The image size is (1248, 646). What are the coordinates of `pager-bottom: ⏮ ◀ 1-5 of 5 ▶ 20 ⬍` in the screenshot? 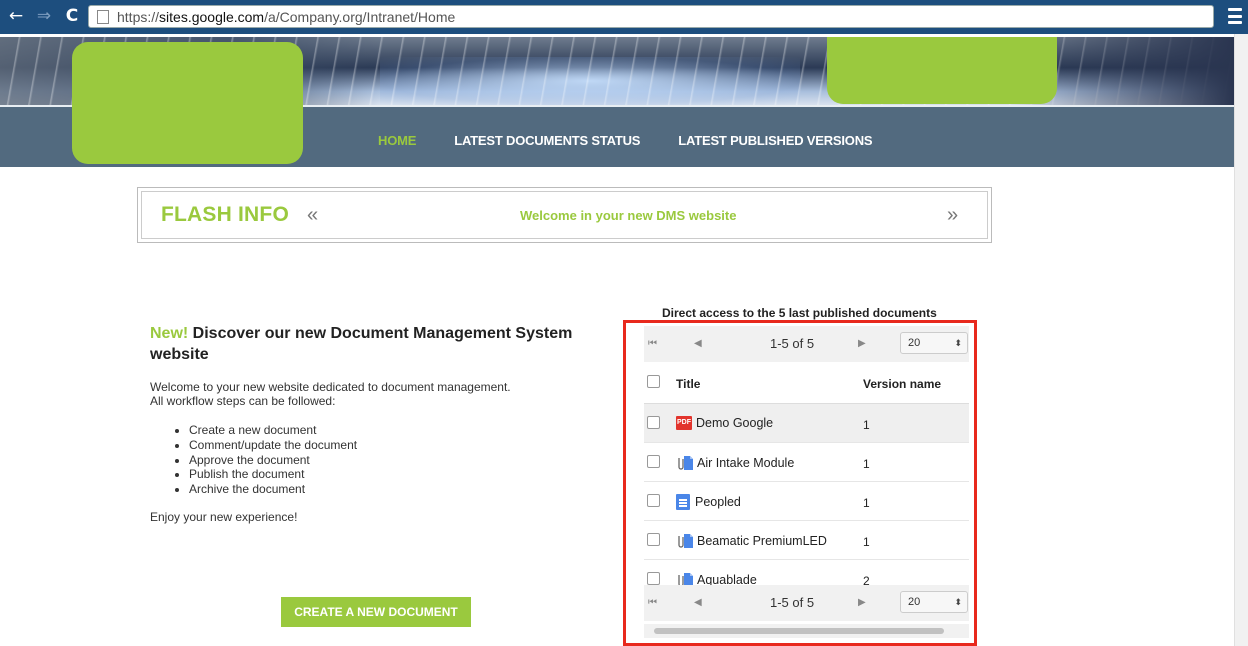 It's located at (806, 603).